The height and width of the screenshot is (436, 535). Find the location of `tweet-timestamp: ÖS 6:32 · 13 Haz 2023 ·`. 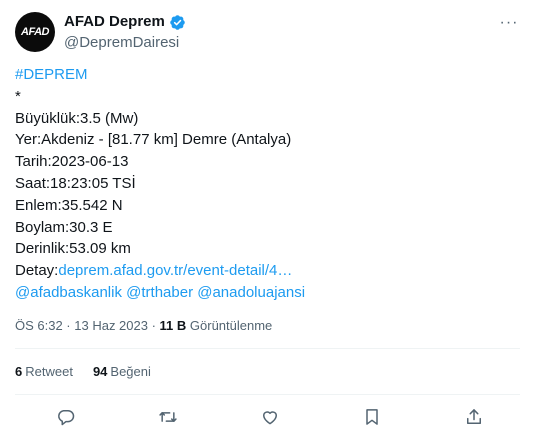

tweet-timestamp: ÖS 6:32 · 13 Haz 2023 · is located at coordinates (87, 325).